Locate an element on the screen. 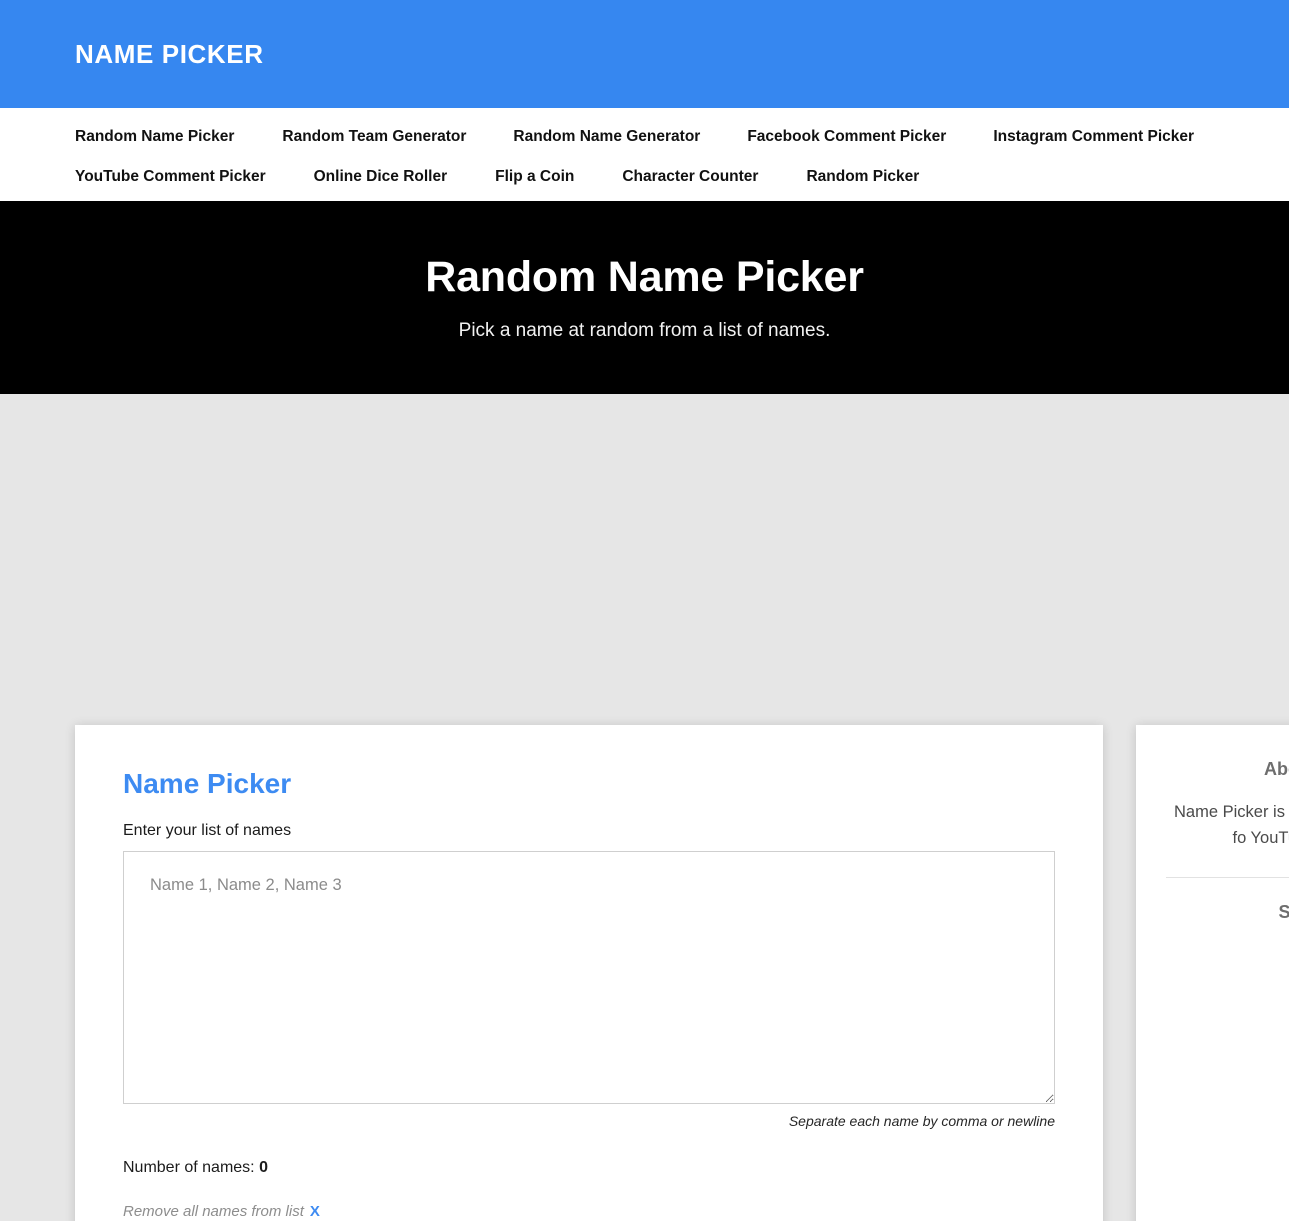 The height and width of the screenshot is (1221, 1289). names-count-label: Number of names: is located at coordinates (189, 1167).